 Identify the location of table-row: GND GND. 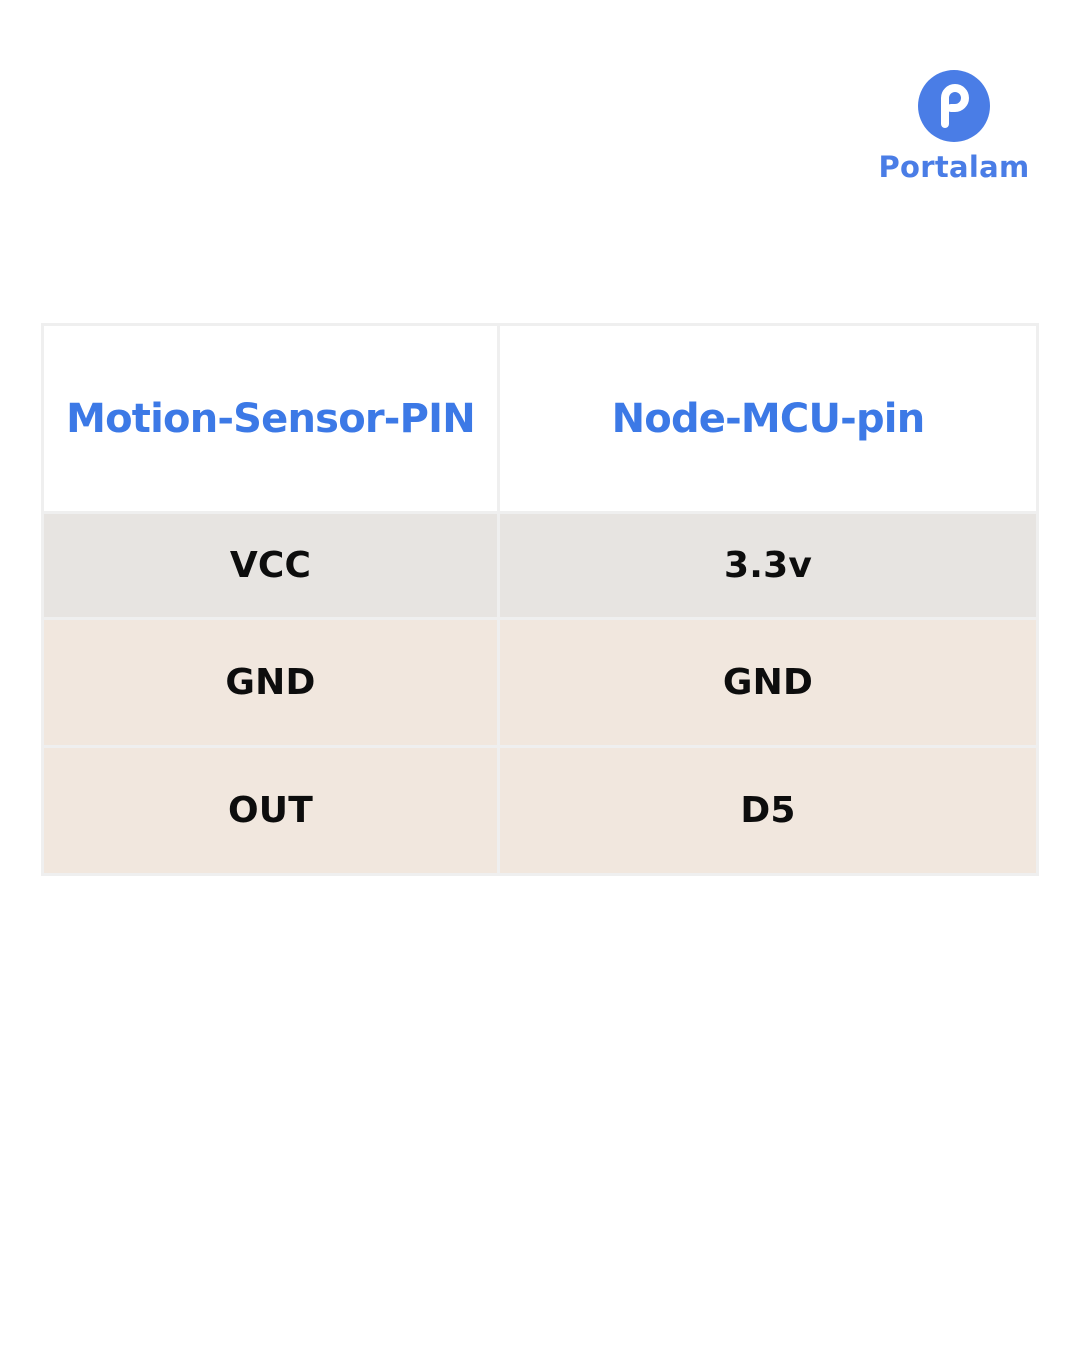
(540, 682).